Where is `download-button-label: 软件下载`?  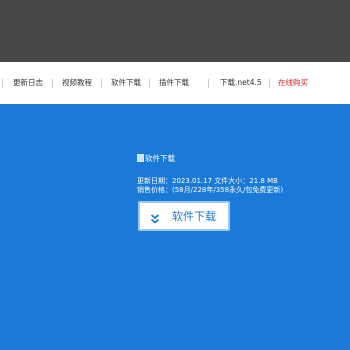 download-button-label: 软件下载 is located at coordinates (194, 216).